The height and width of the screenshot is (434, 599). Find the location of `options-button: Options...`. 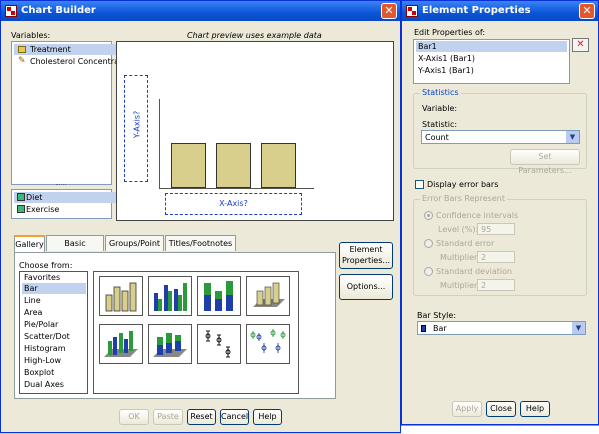

options-button: Options... is located at coordinates (366, 287).